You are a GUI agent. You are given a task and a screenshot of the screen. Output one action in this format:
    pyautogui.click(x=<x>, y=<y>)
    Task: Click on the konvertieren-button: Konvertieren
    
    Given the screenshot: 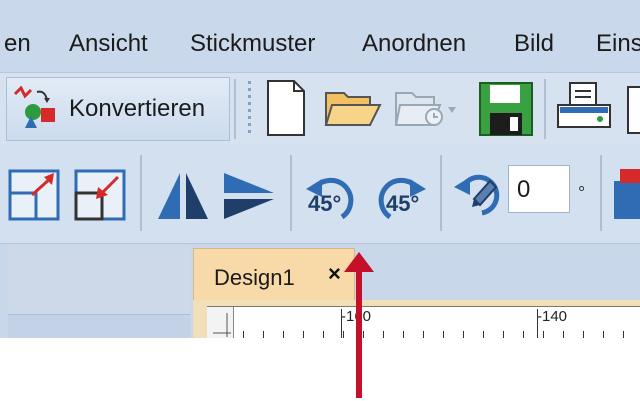 What is the action you would take?
    pyautogui.click(x=118, y=109)
    